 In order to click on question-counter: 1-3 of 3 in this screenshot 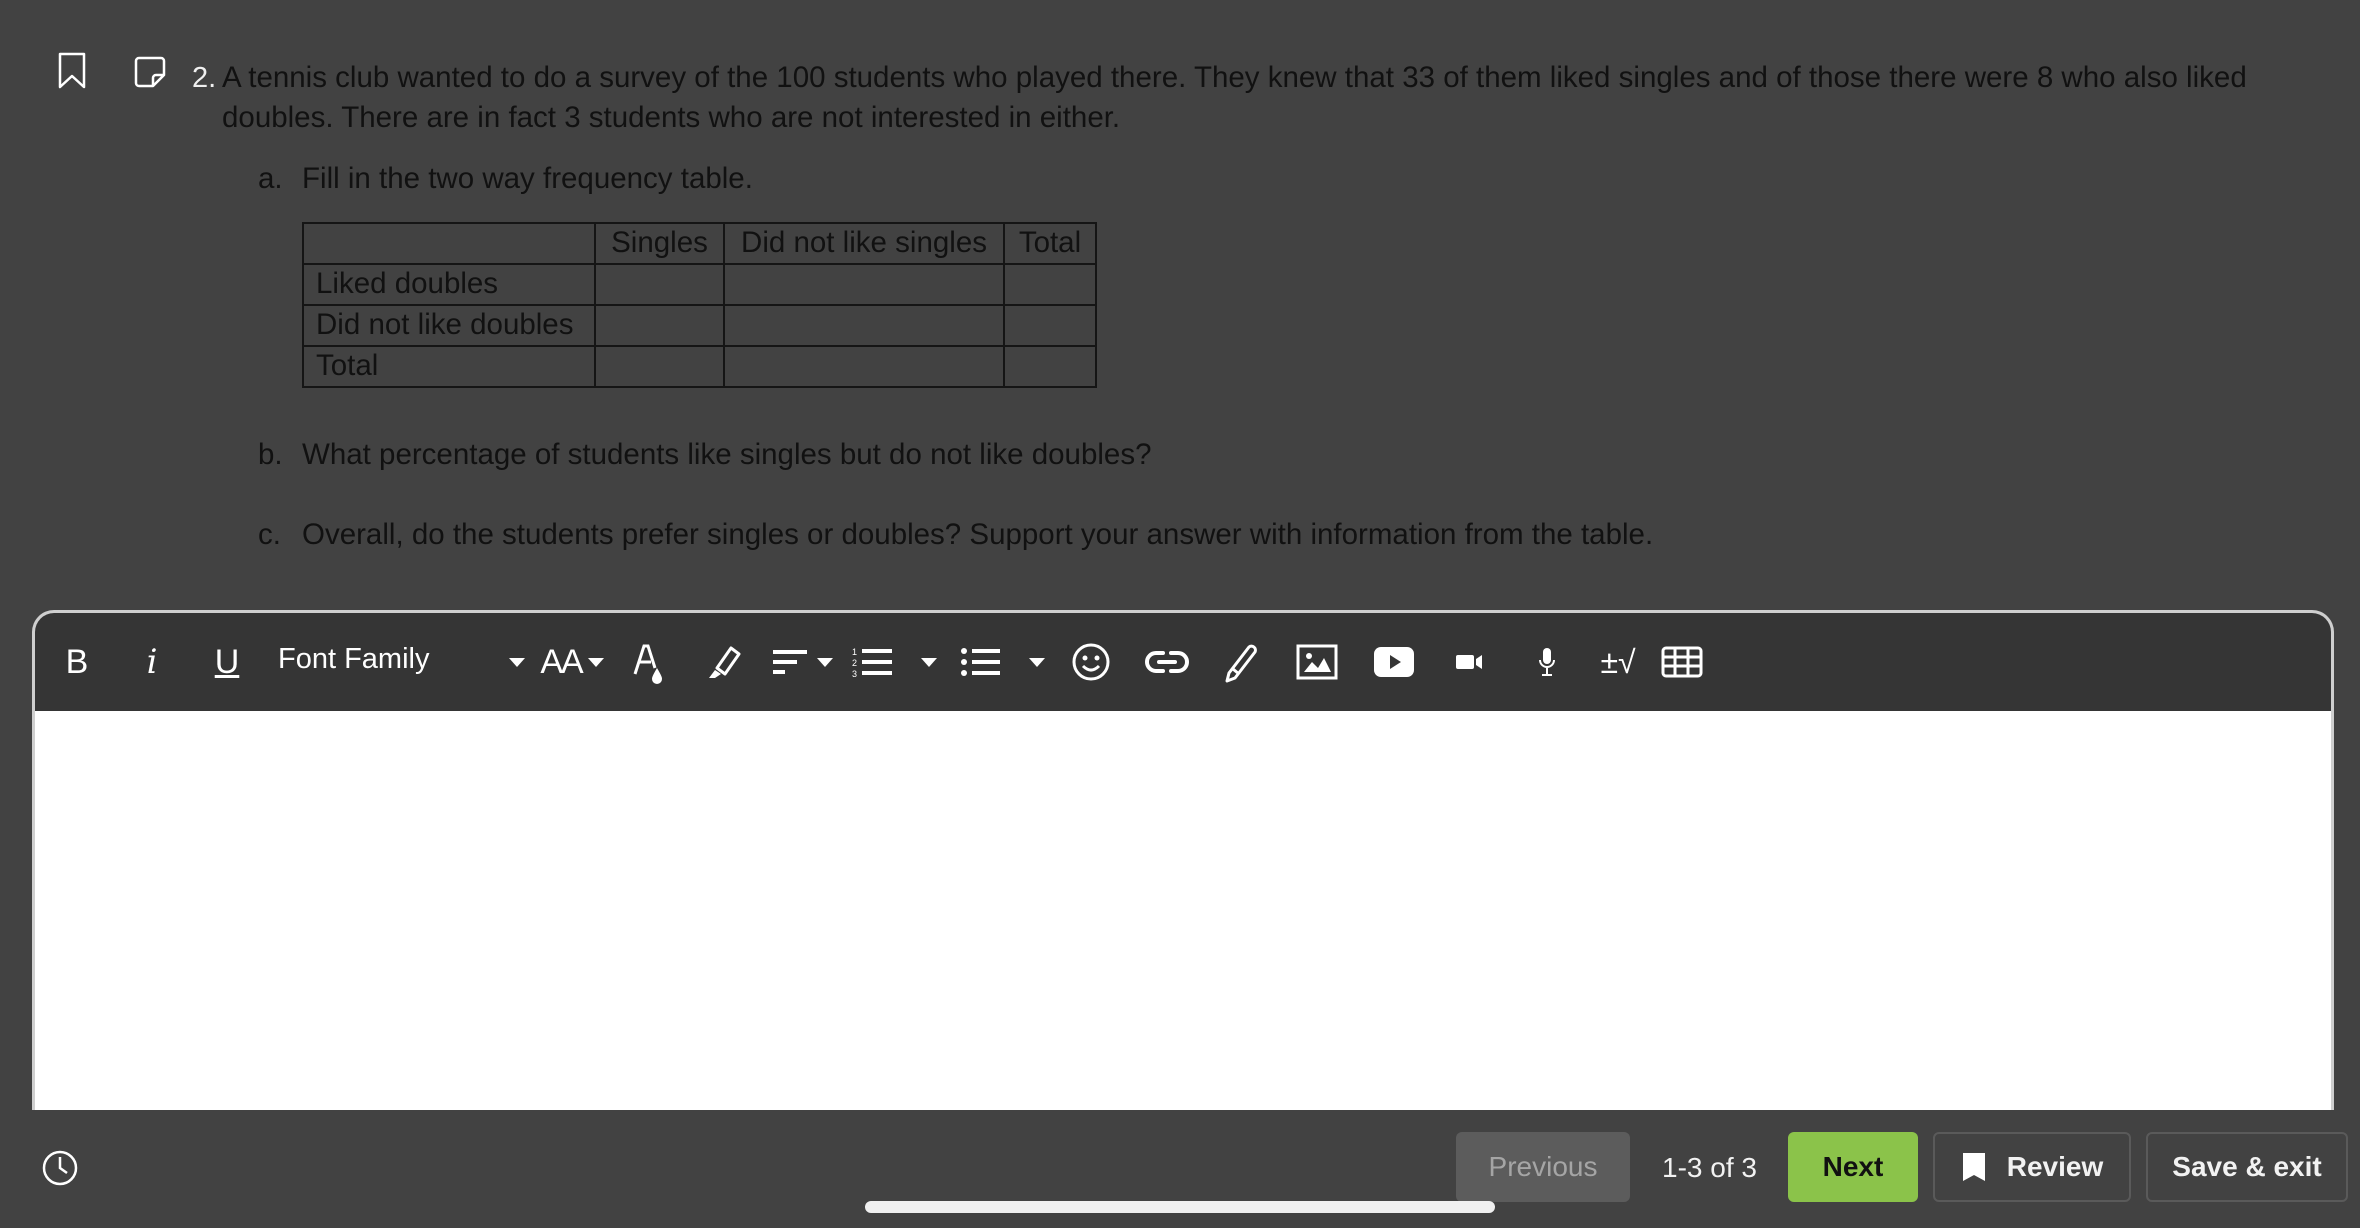, I will do `click(1709, 1167)`.